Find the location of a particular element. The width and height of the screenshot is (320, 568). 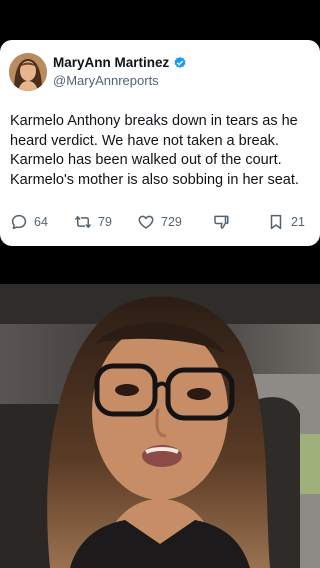

thumbs-down-icon is located at coordinates (221, 222).